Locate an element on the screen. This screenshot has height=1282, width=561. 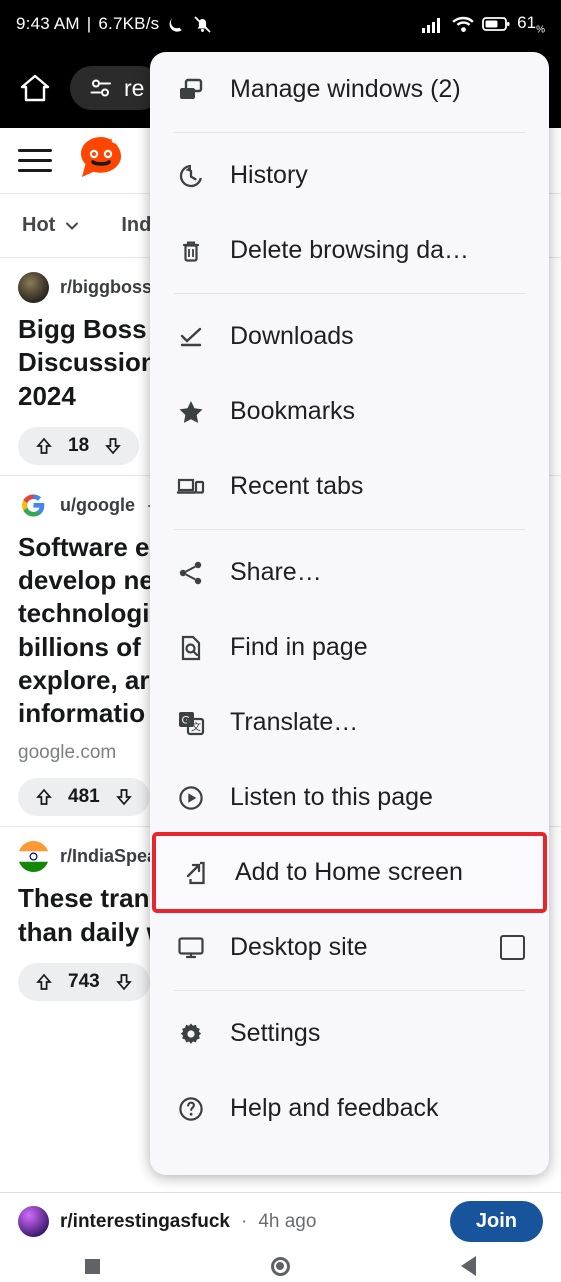
menu-item-label: Bookmarks is located at coordinates (293, 411).